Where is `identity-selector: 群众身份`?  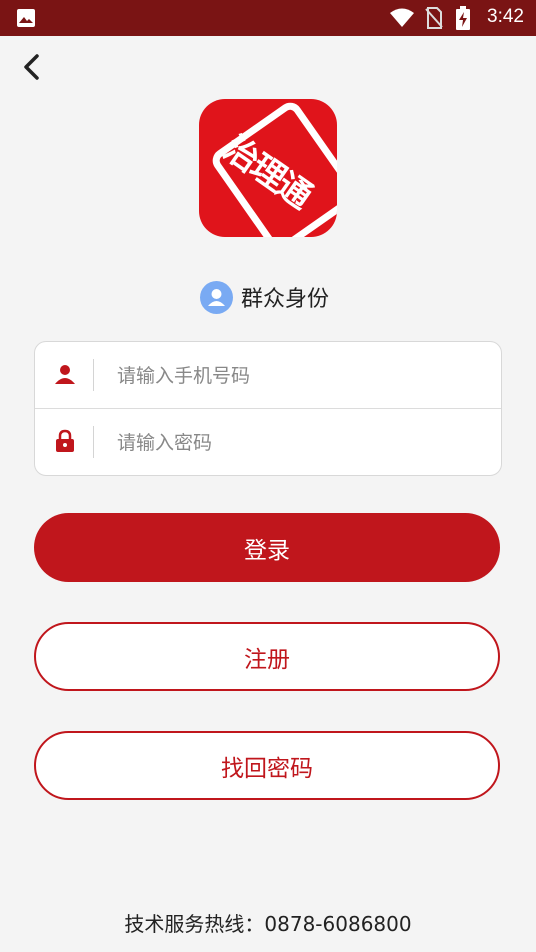
identity-selector: 群众身份 is located at coordinates (264, 297).